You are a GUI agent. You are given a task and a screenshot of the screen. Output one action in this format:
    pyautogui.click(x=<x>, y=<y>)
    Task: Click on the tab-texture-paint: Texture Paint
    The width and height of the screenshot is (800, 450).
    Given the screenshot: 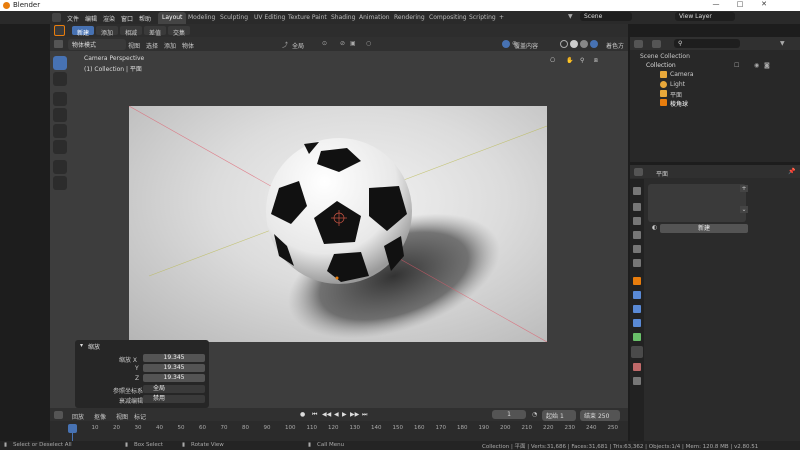 What is the action you would take?
    pyautogui.click(x=307, y=18)
    